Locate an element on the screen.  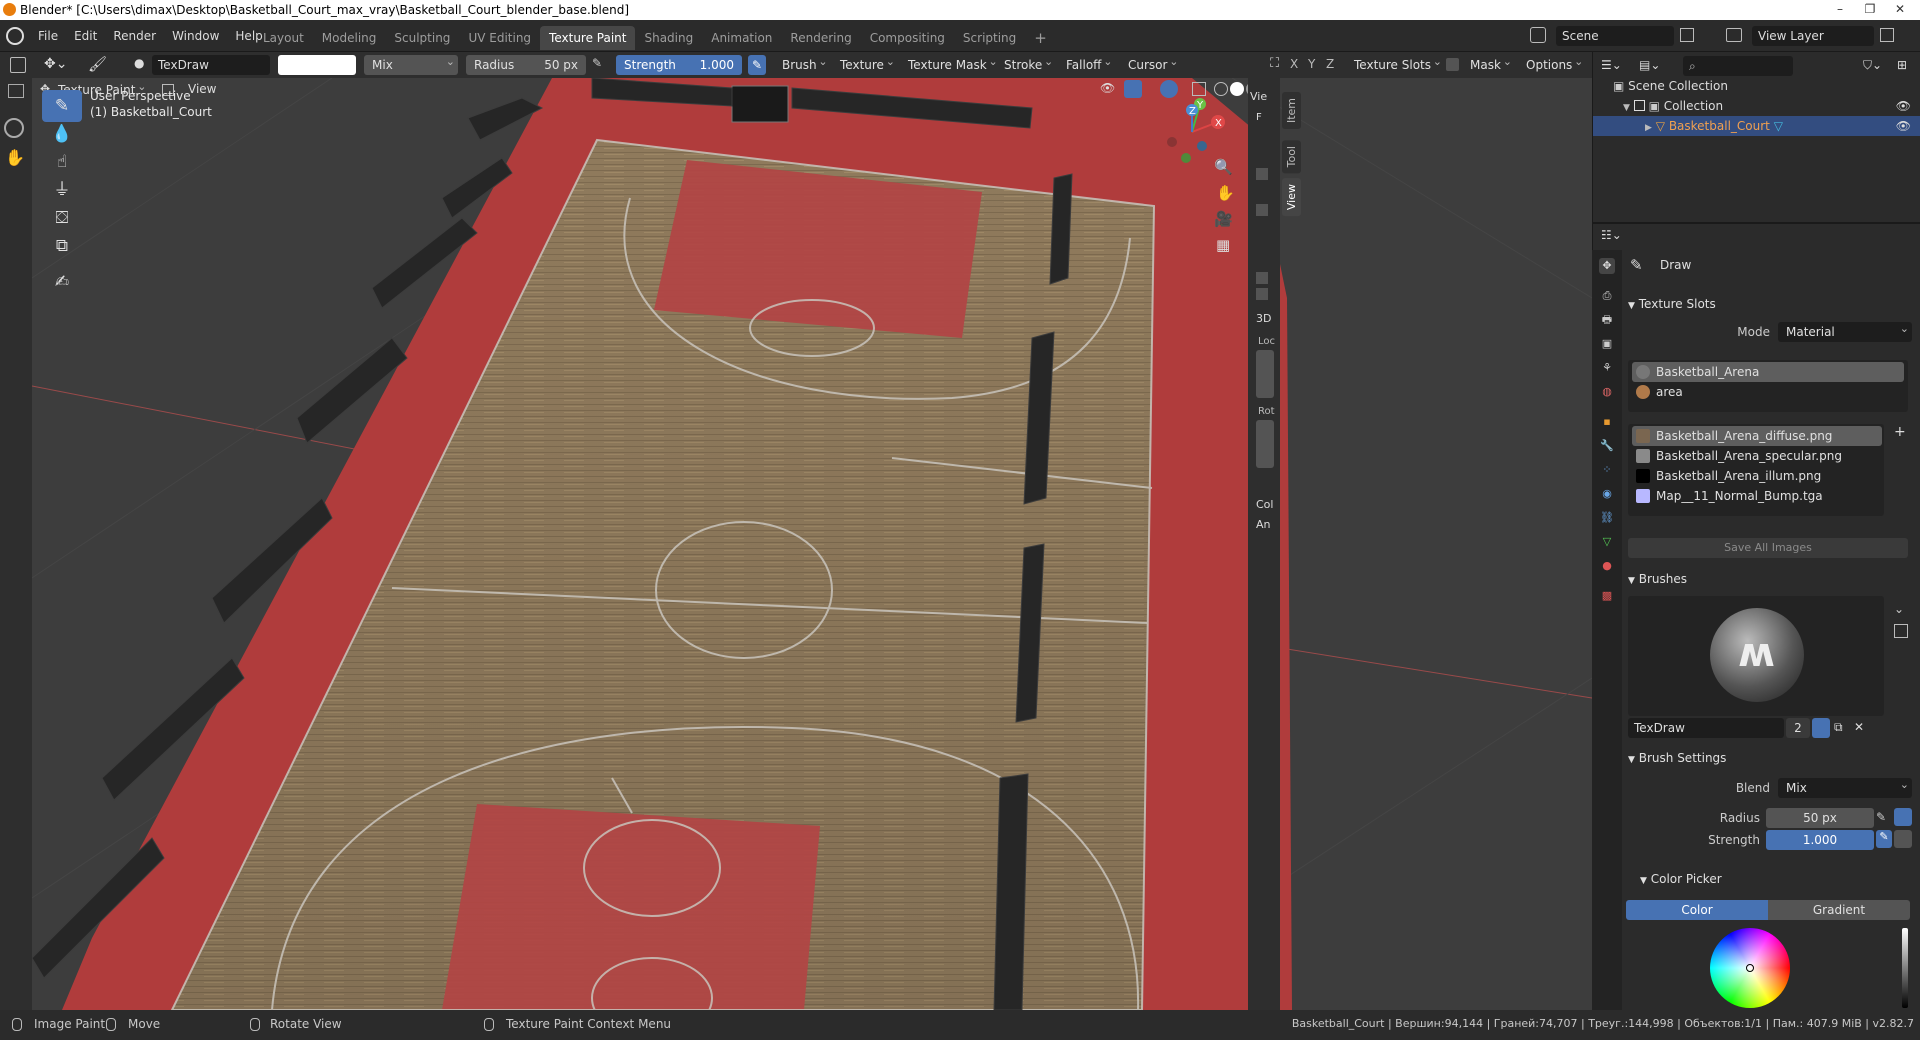
editor-type-icon is located at coordinates (18, 65).